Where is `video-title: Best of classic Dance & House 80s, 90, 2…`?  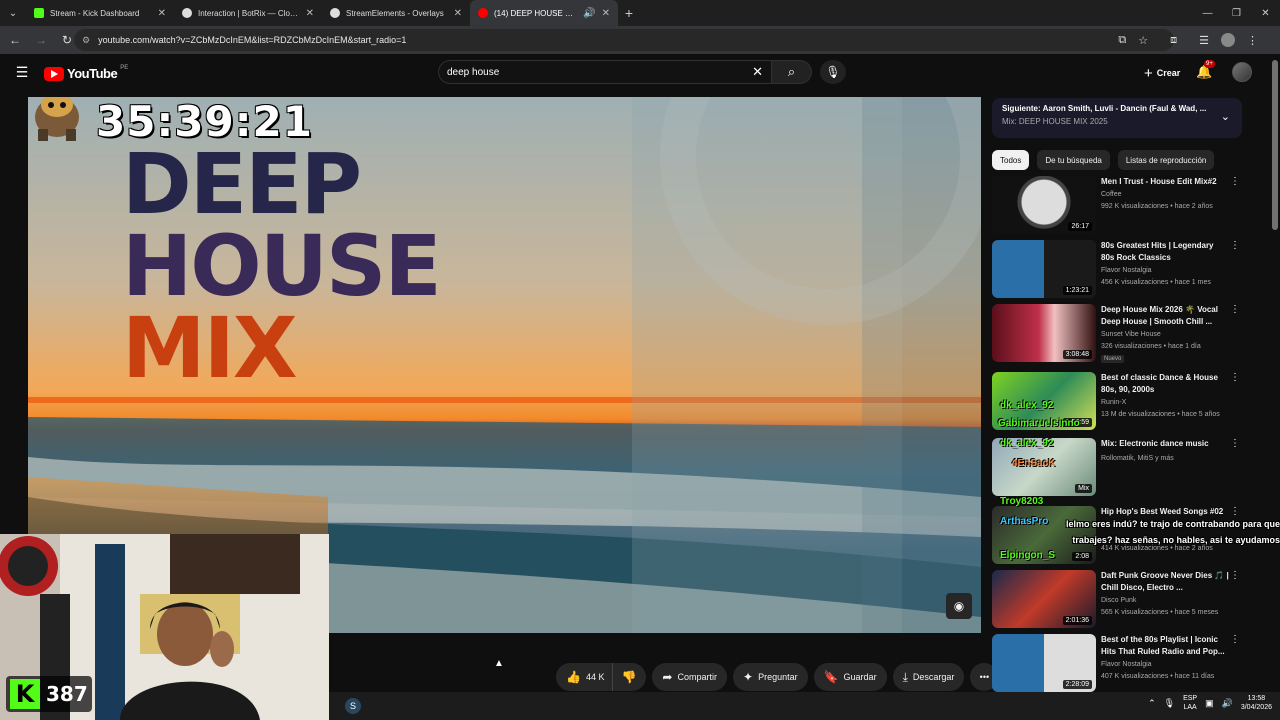
video-title: Best of classic Dance & House 80s, 90, 2… is located at coordinates (1165, 384).